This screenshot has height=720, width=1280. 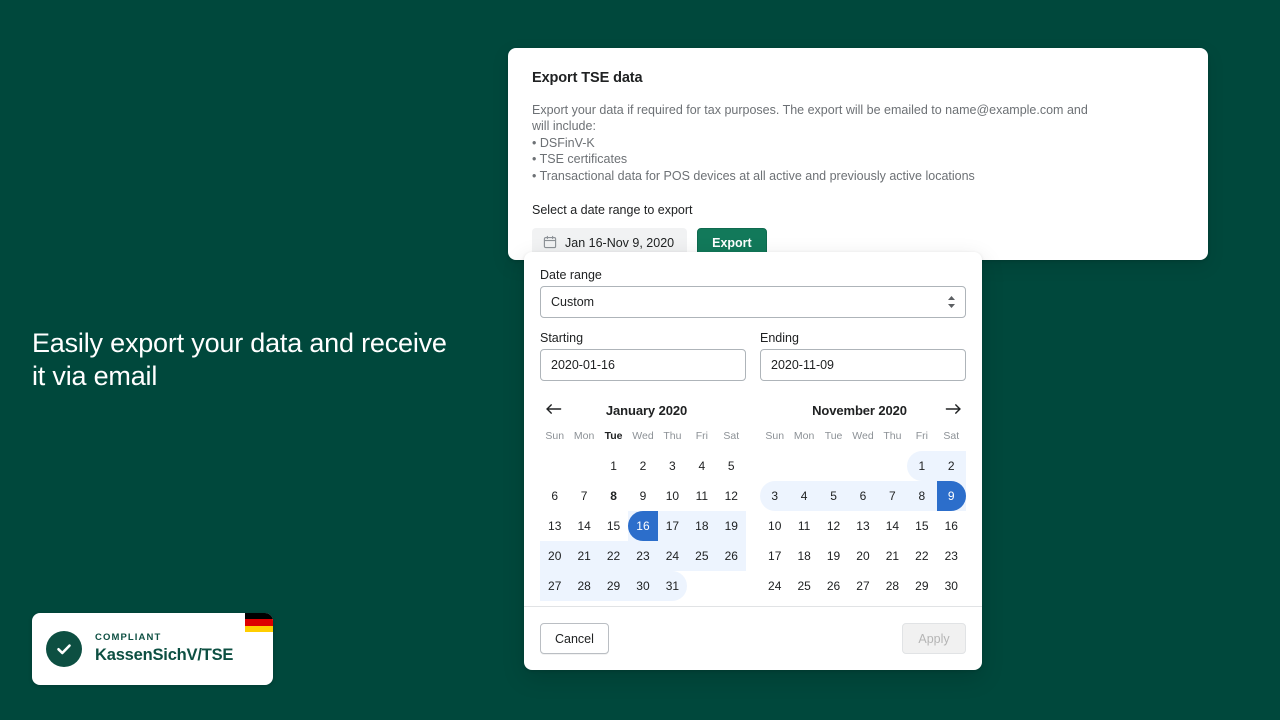 I want to click on calendar-week-row: 24 25 26 27 28 29 30, so click(x=863, y=586).